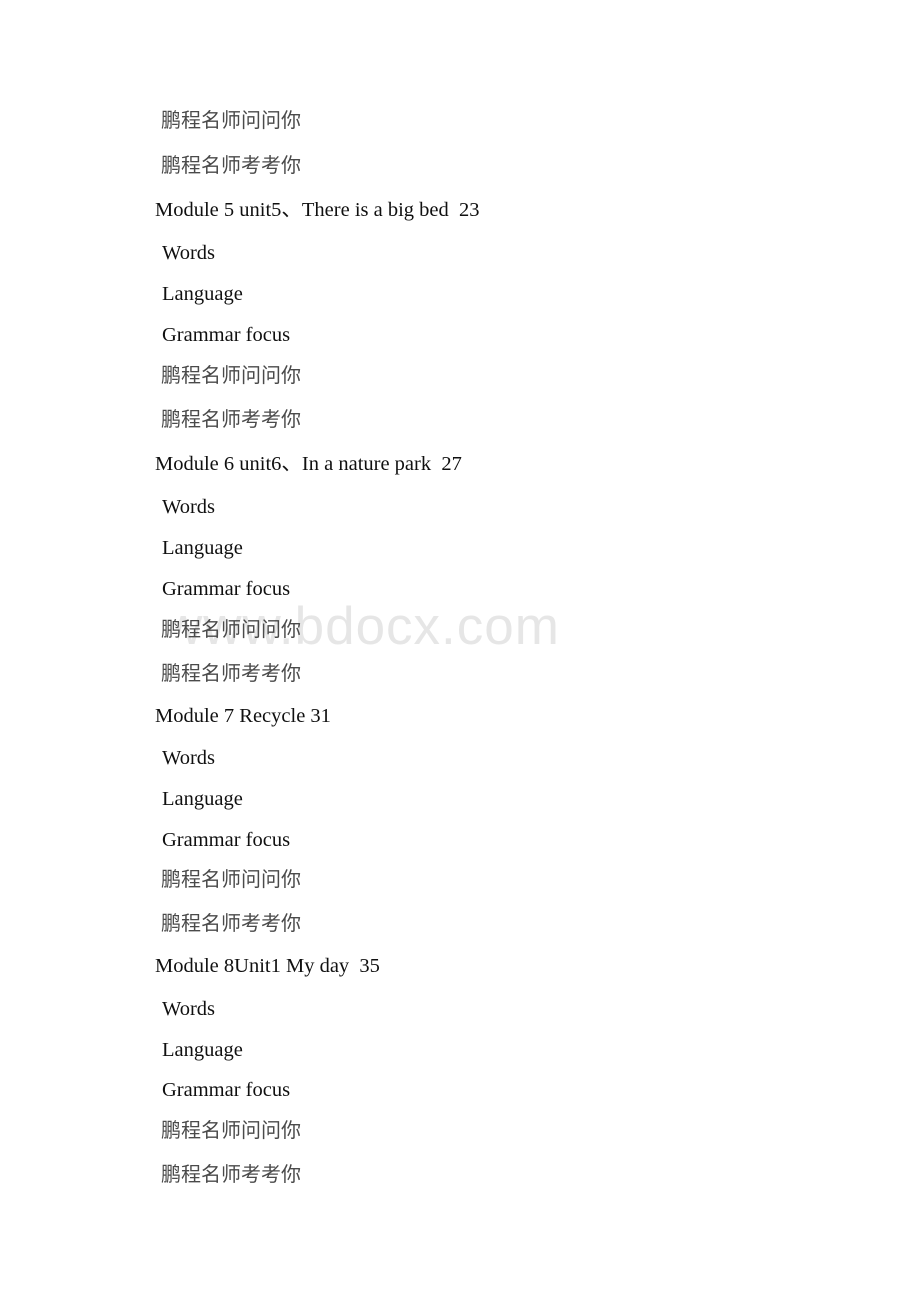 This screenshot has width=920, height=1302. I want to click on toc-module-entry: Module 7 Recycle 31, so click(243, 716).